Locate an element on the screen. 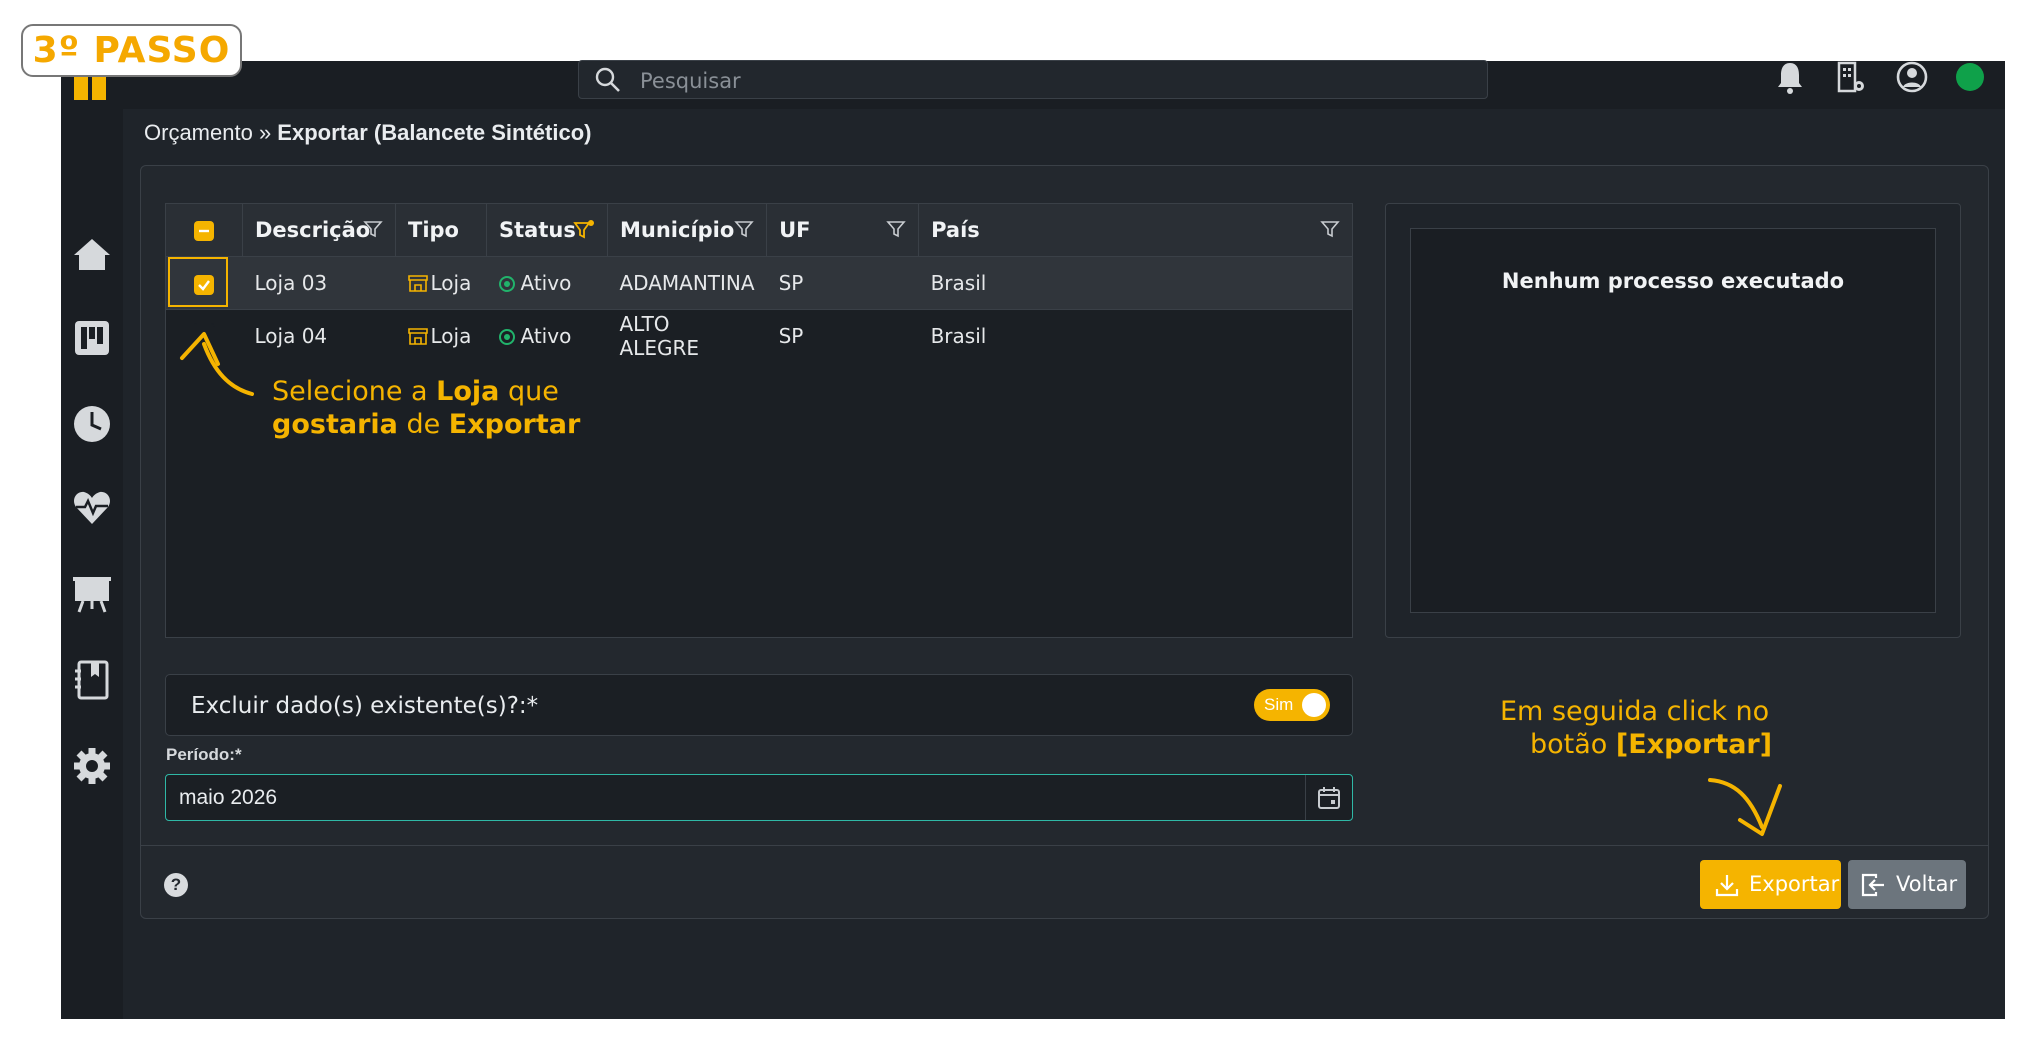  cell-municipio: ADAMANTINA is located at coordinates (687, 283).